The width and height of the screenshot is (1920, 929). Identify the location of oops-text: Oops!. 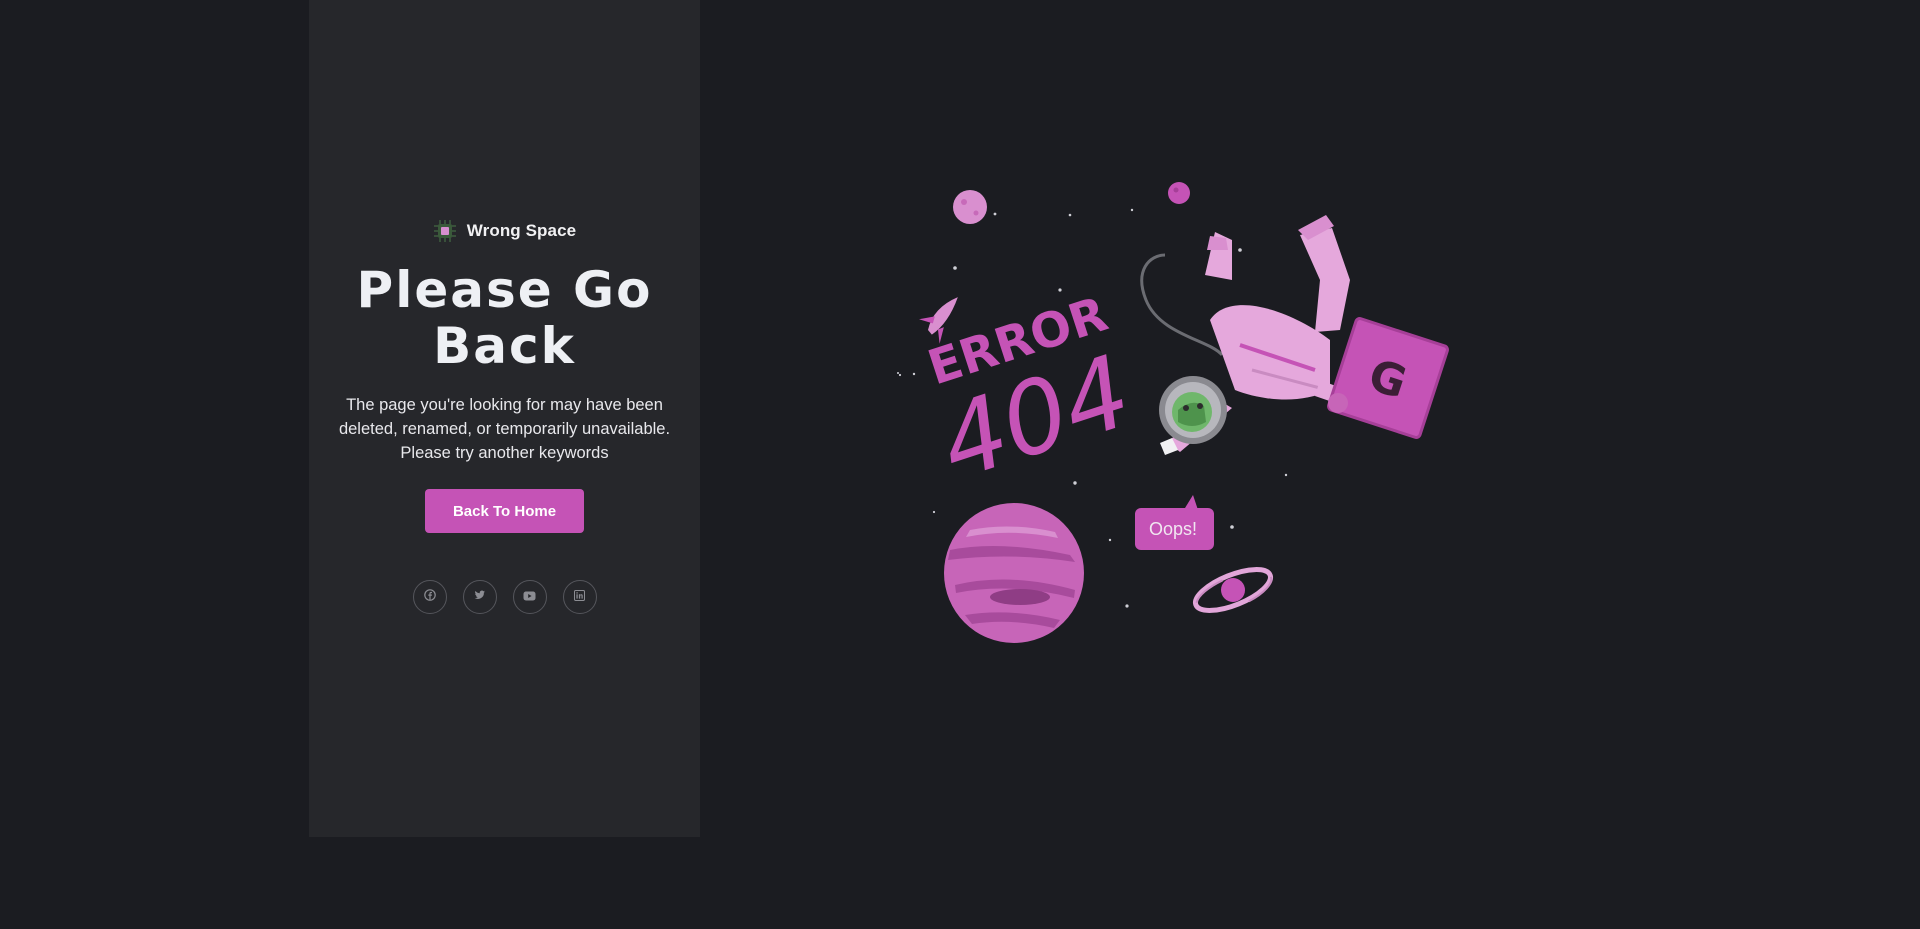
(1173, 529).